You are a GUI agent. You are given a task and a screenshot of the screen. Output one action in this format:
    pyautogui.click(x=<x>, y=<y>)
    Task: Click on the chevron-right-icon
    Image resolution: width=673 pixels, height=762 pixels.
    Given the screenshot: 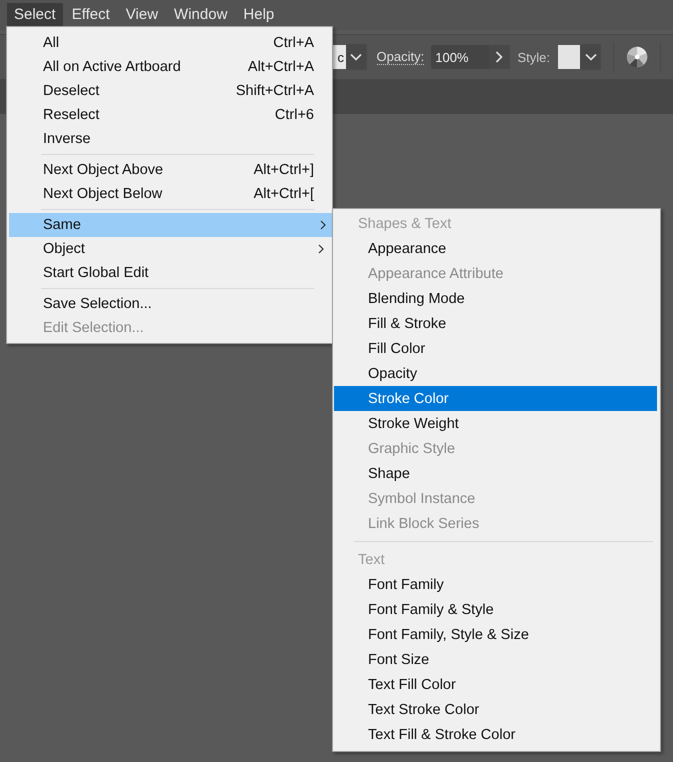 What is the action you would take?
    pyautogui.click(x=499, y=57)
    